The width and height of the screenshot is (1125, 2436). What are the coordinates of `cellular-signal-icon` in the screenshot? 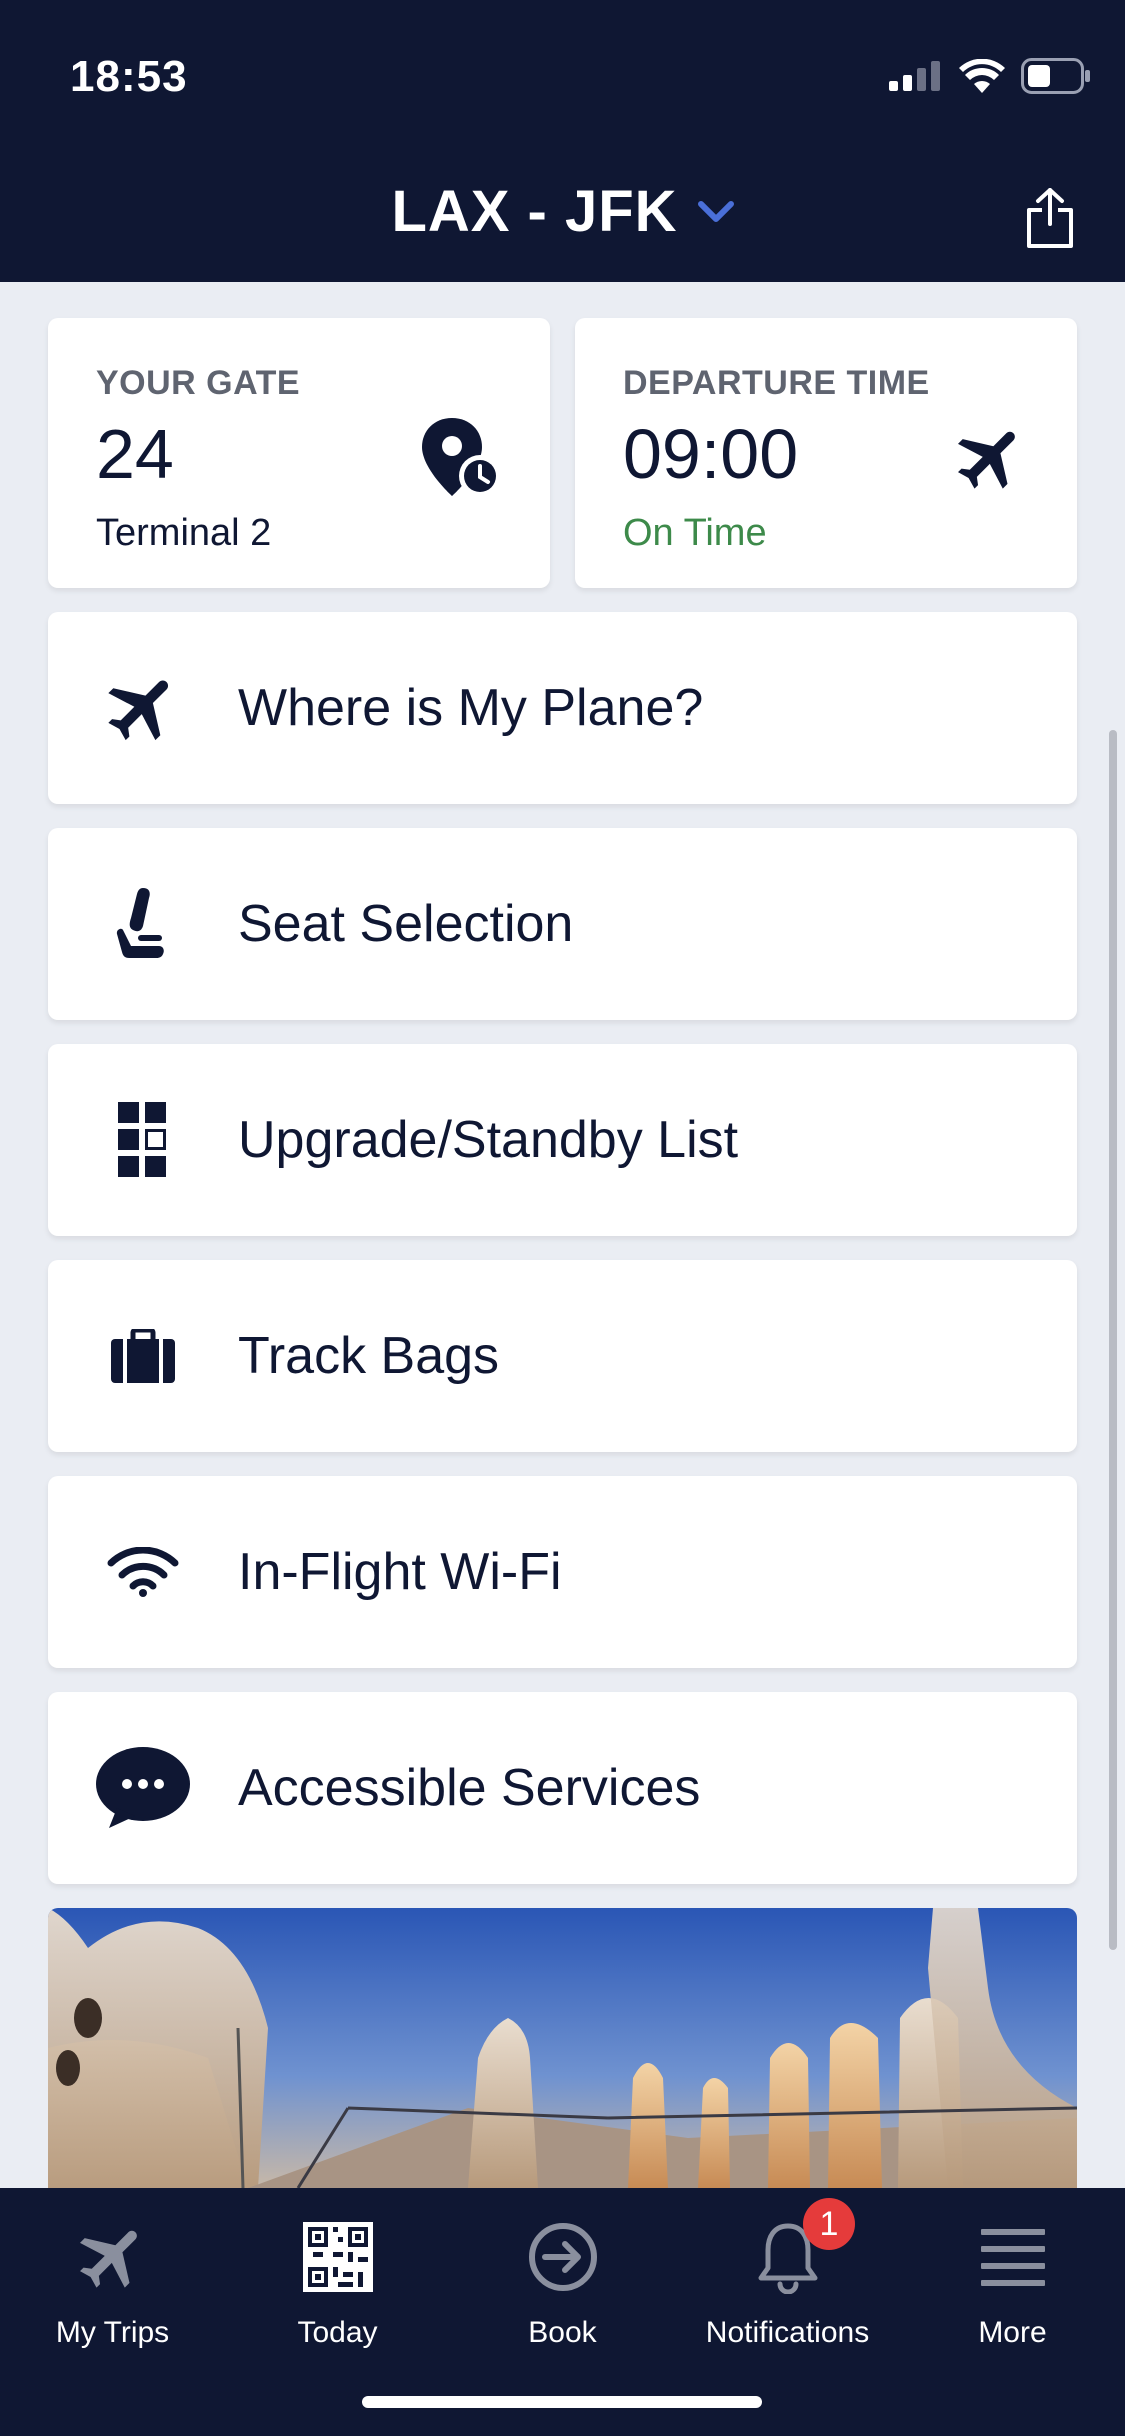 It's located at (914, 76).